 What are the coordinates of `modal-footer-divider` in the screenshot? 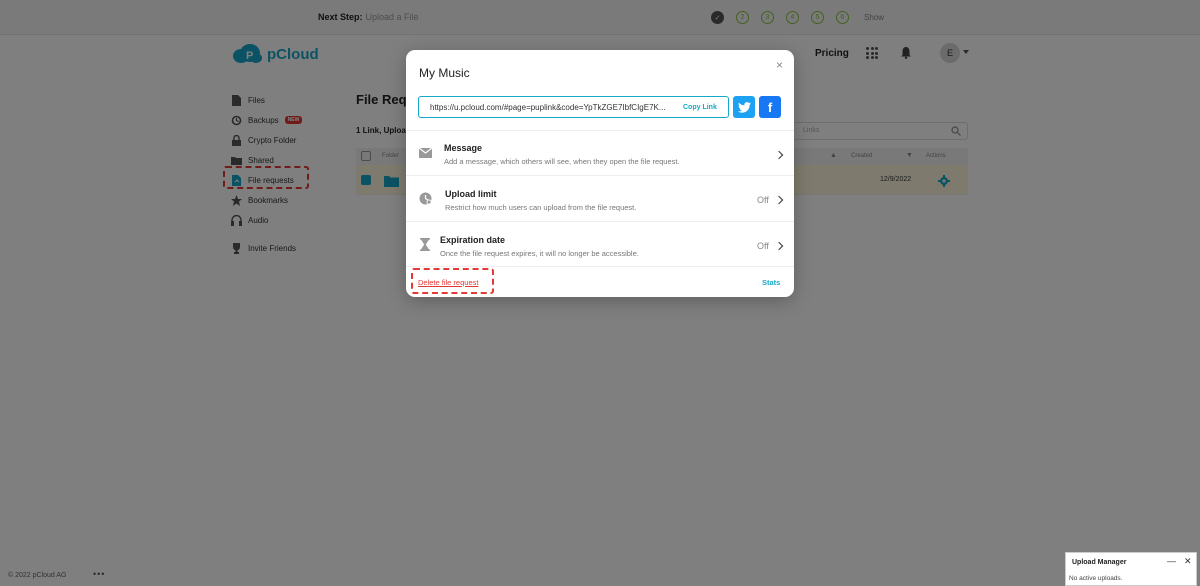 It's located at (600, 266).